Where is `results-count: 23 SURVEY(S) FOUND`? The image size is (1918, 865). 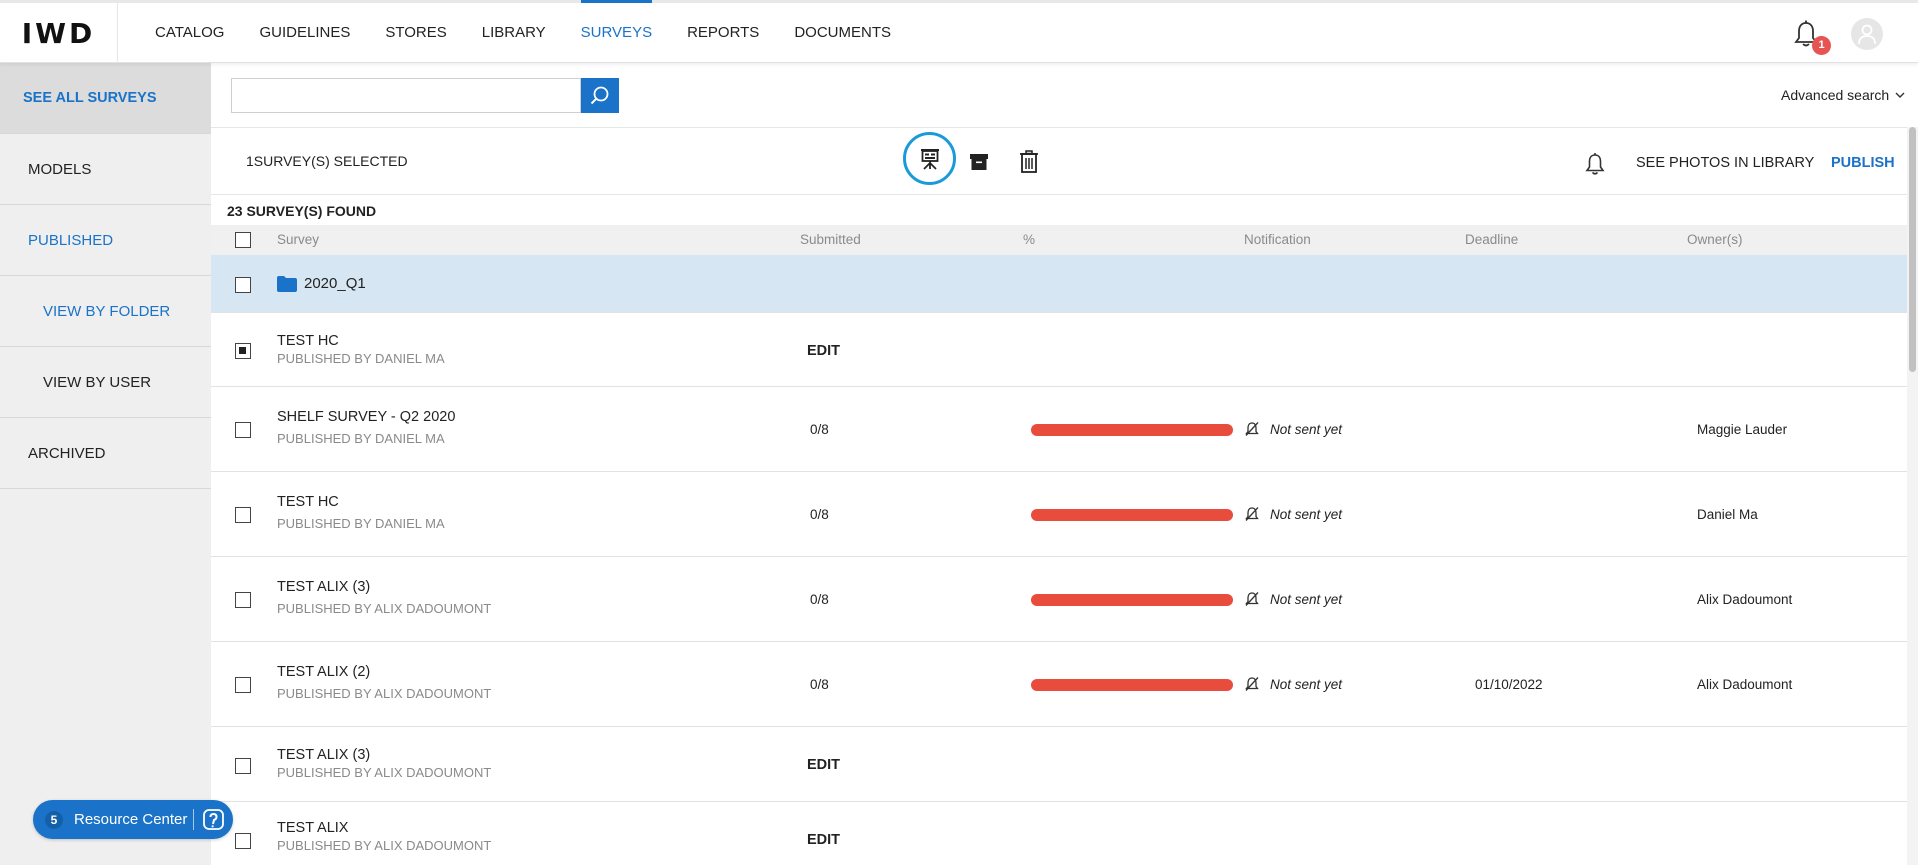 results-count: 23 SURVEY(S) FOUND is located at coordinates (302, 211).